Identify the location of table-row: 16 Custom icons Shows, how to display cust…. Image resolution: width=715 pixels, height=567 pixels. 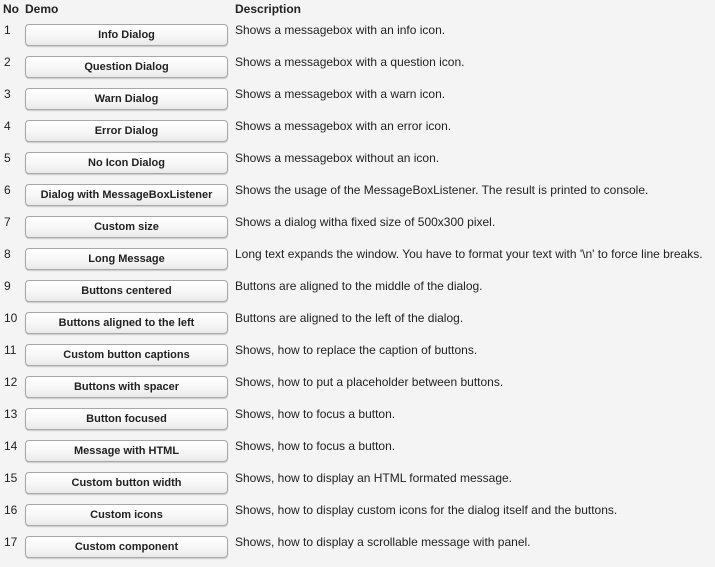
(357, 516).